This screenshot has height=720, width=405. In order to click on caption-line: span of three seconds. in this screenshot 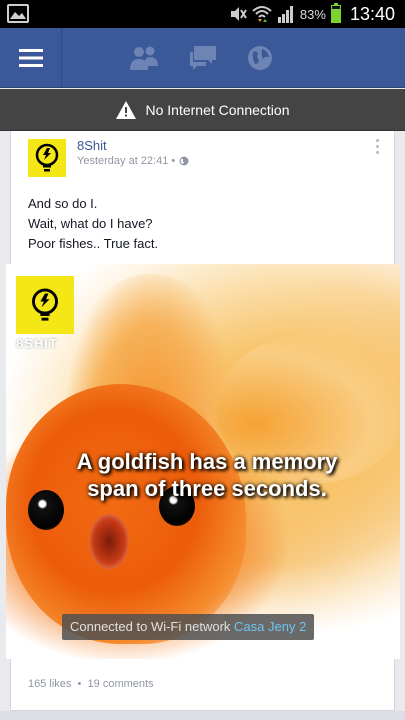, I will do `click(207, 488)`.